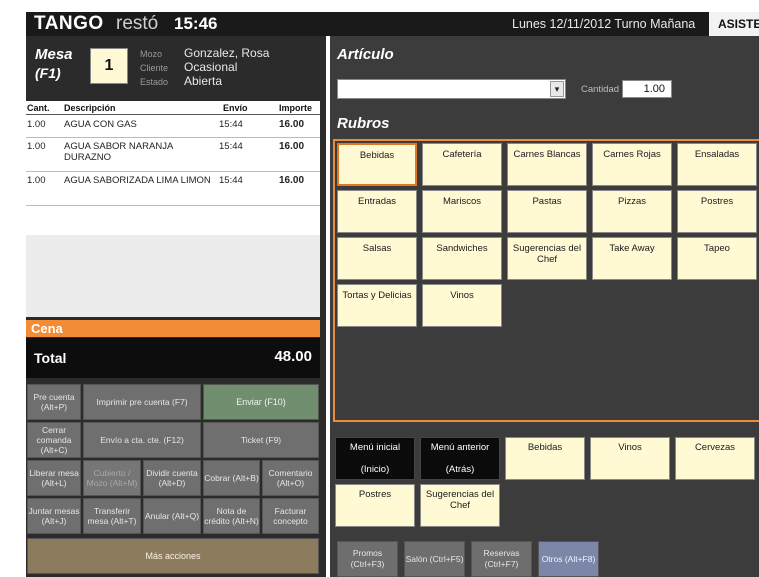 The image size is (759, 577). I want to click on estado-value: Abierta, so click(203, 81).